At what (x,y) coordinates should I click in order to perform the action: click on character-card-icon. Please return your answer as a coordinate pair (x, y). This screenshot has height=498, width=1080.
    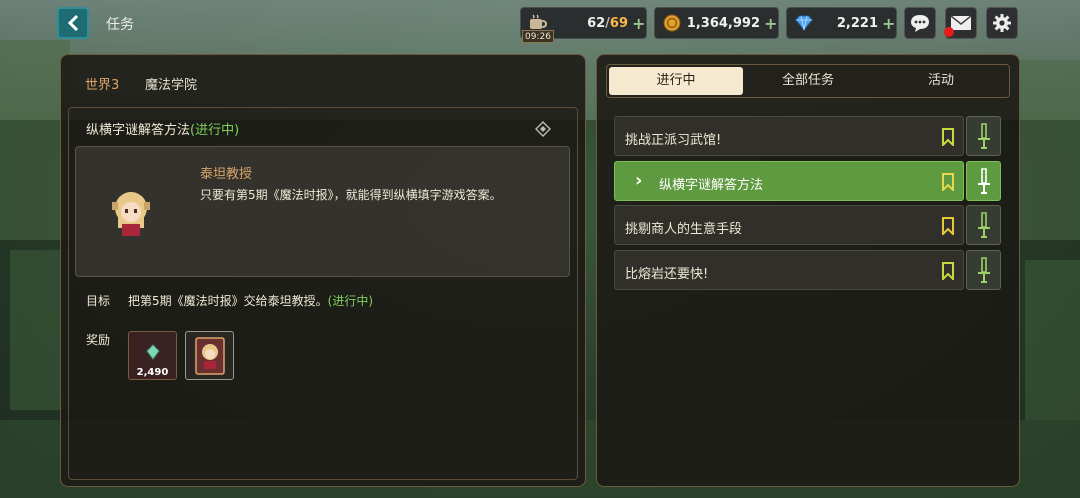
    Looking at the image, I should click on (210, 356).